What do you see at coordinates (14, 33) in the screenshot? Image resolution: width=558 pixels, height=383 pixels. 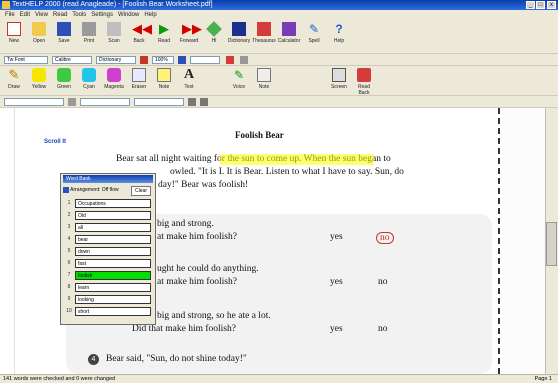 I see `new-button: New` at bounding box center [14, 33].